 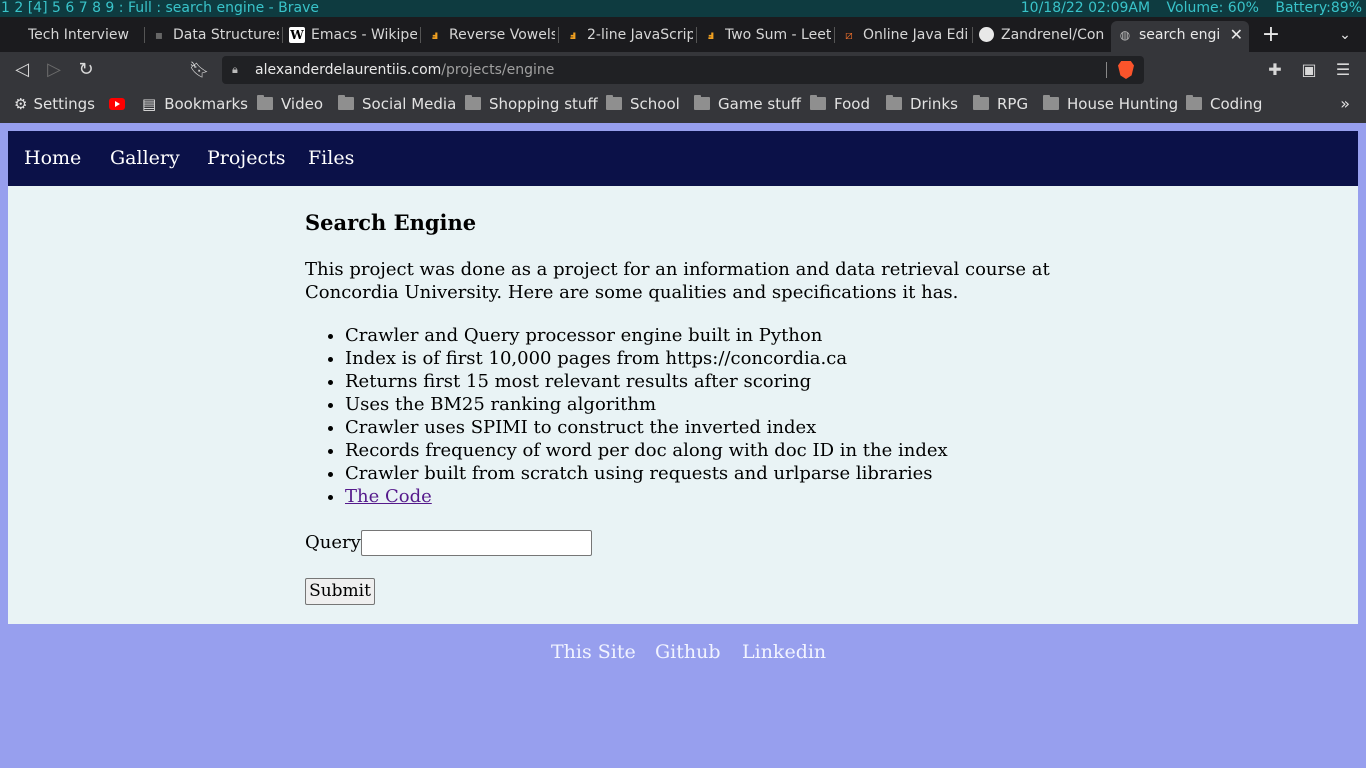 I want to click on chevron-down-icon: ⌄, so click(x=1345, y=35).